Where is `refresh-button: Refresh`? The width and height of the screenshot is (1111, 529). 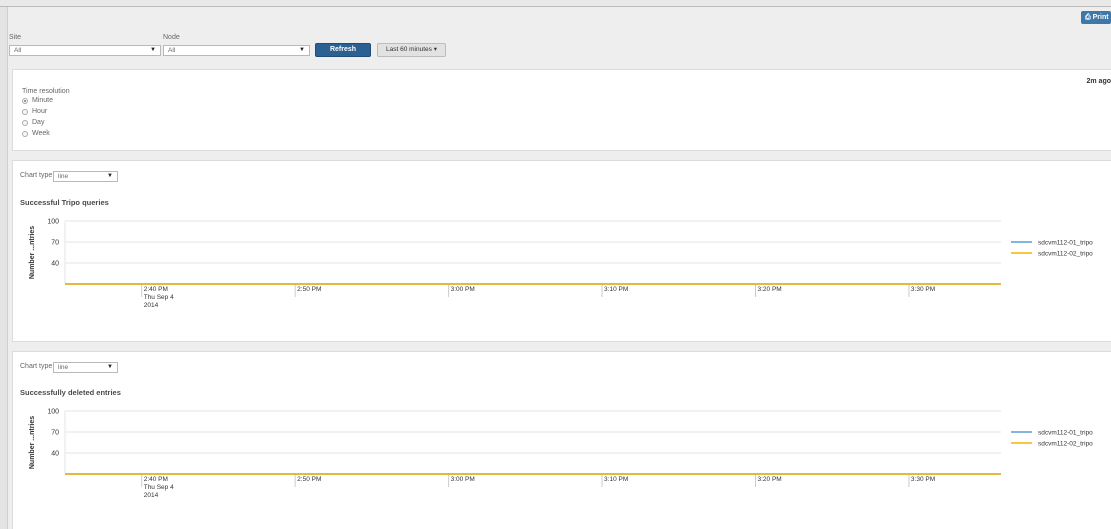 refresh-button: Refresh is located at coordinates (343, 50).